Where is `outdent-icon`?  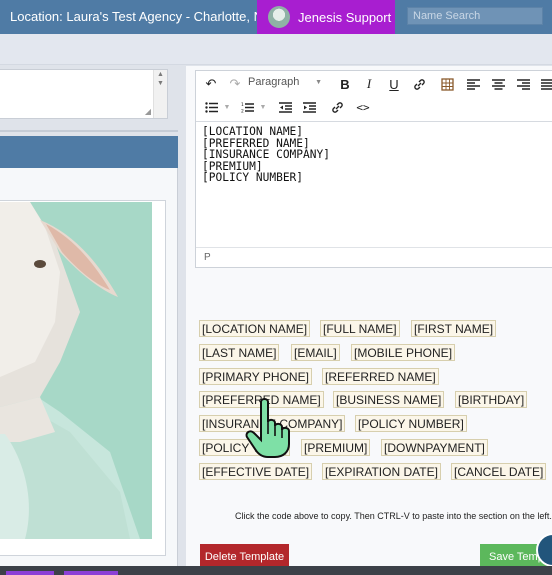 outdent-icon is located at coordinates (285, 107).